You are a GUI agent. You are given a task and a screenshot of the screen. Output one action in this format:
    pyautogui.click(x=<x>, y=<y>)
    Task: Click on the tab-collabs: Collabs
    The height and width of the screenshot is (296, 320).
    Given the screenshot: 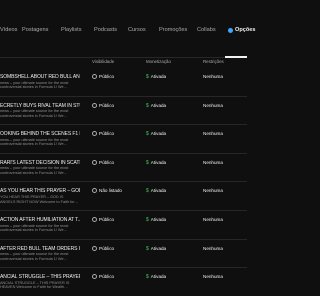 What is the action you would take?
    pyautogui.click(x=206, y=30)
    